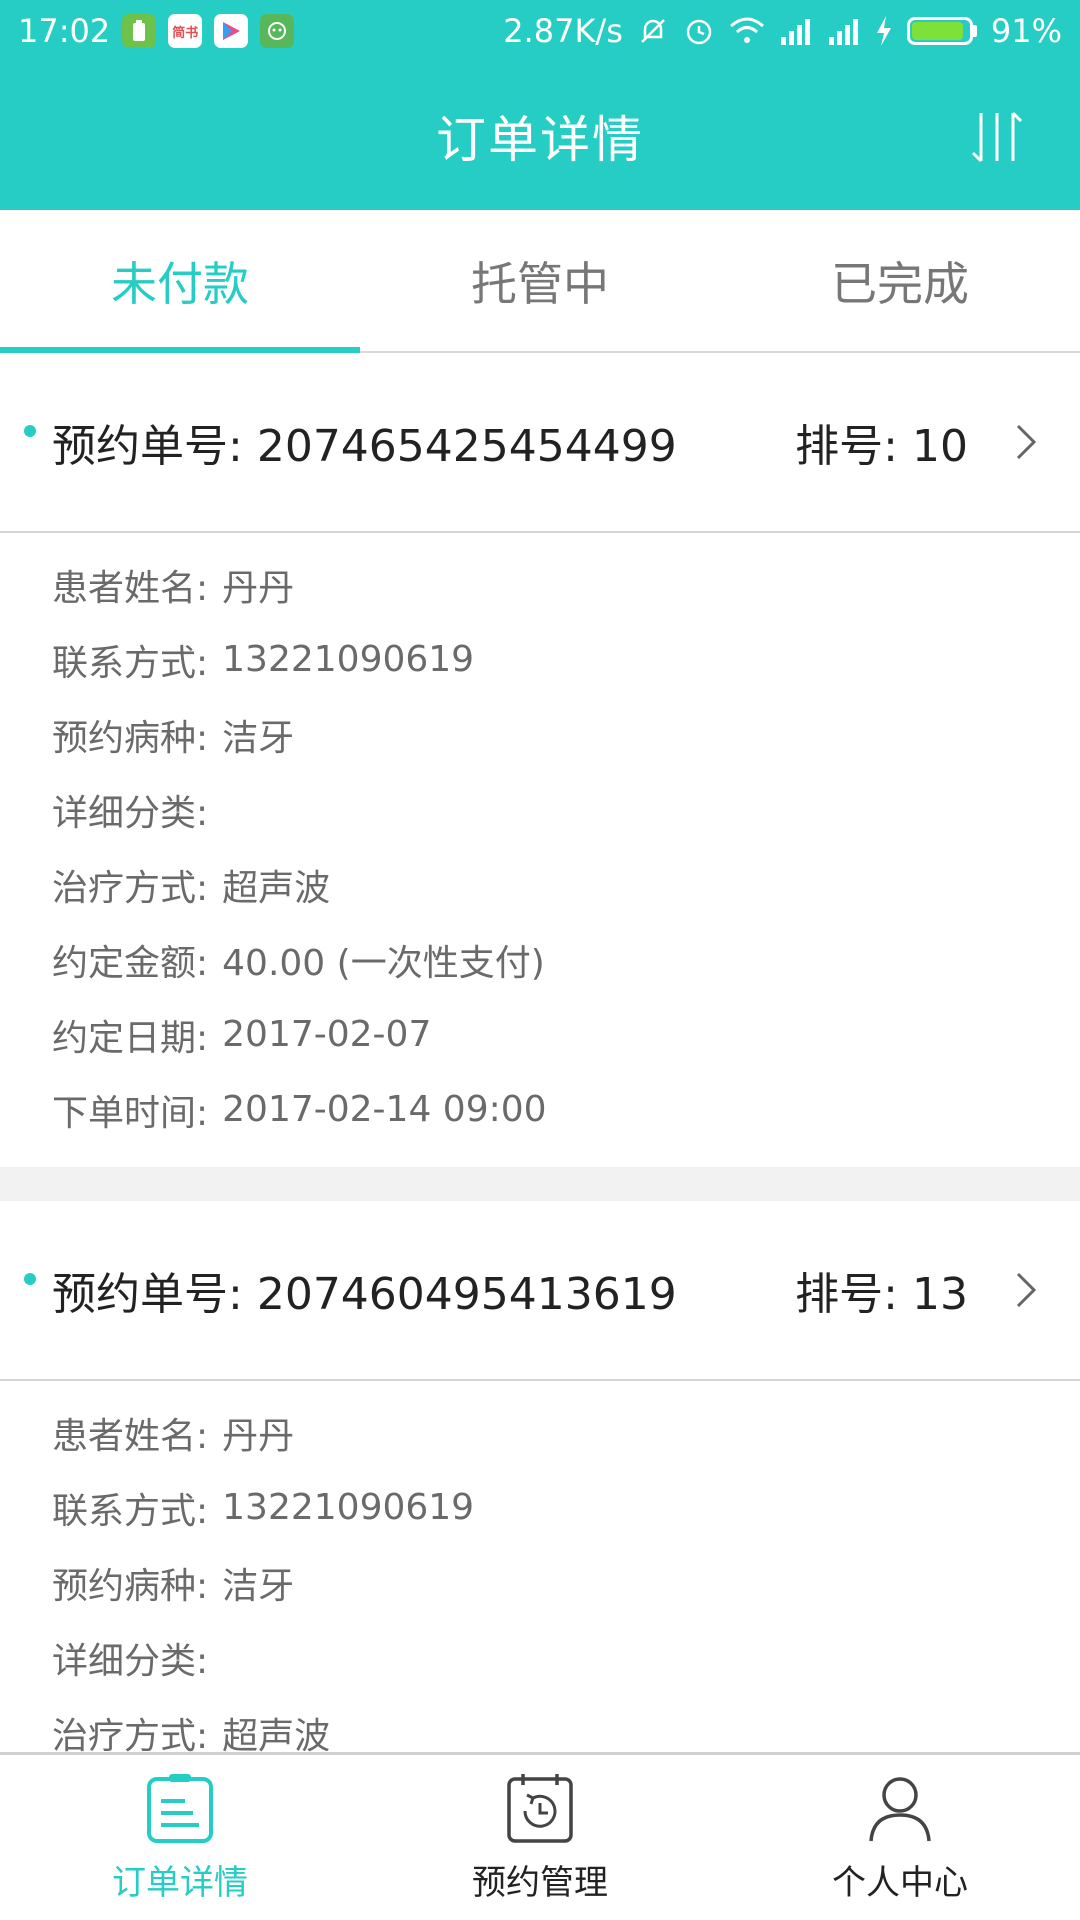 The height and width of the screenshot is (1920, 1080). Describe the element at coordinates (383, 963) in the screenshot. I see `amount: 40.00 (一次性支付)` at that location.